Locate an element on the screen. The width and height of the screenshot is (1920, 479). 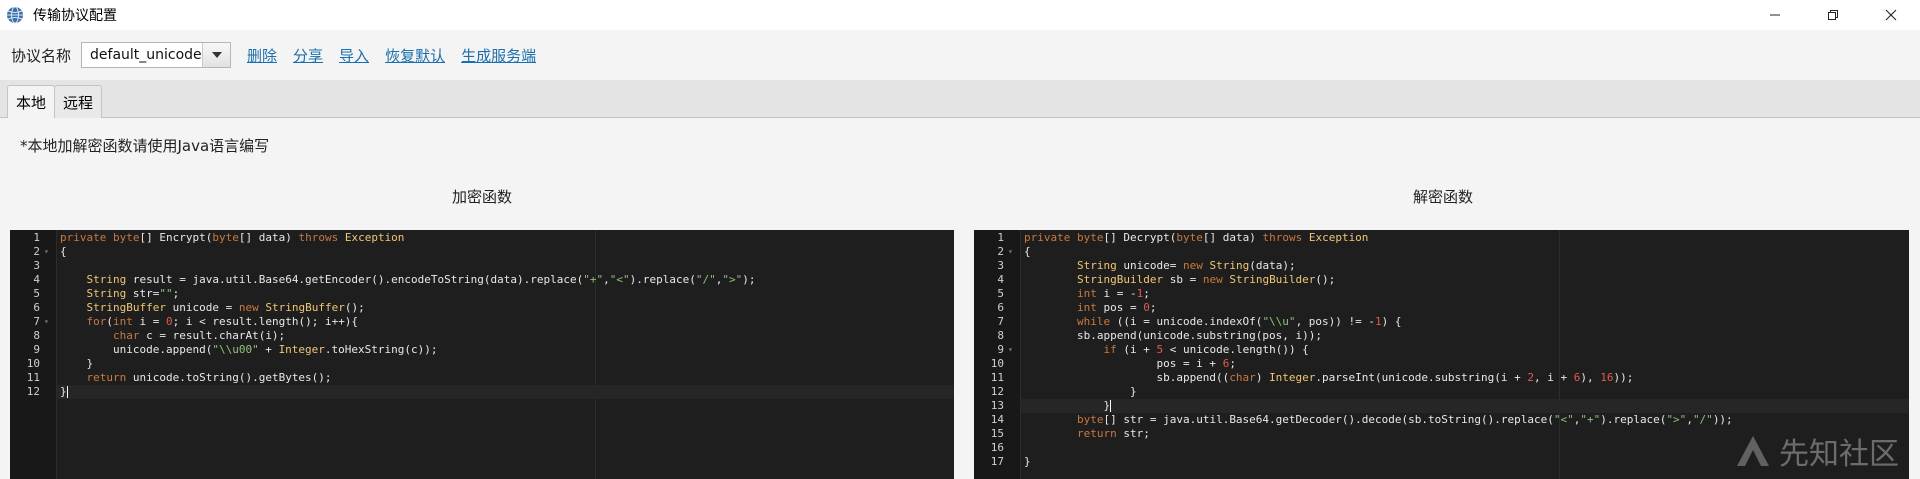
decrypt-function-title: 解密函数 is located at coordinates (1443, 197).